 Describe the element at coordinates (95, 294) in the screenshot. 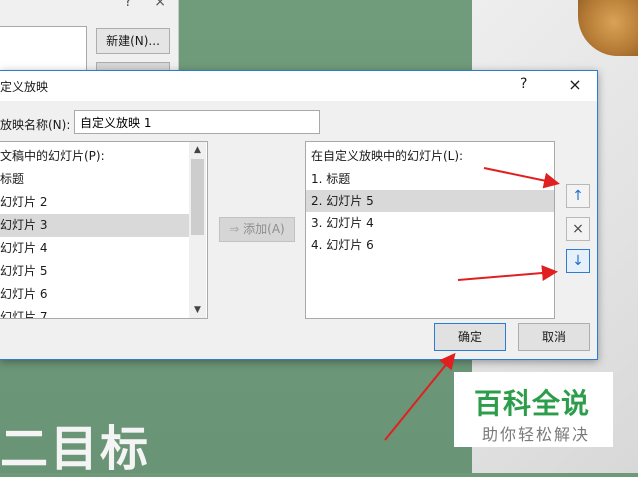

I see `list-item: 幻灯片 6` at that location.